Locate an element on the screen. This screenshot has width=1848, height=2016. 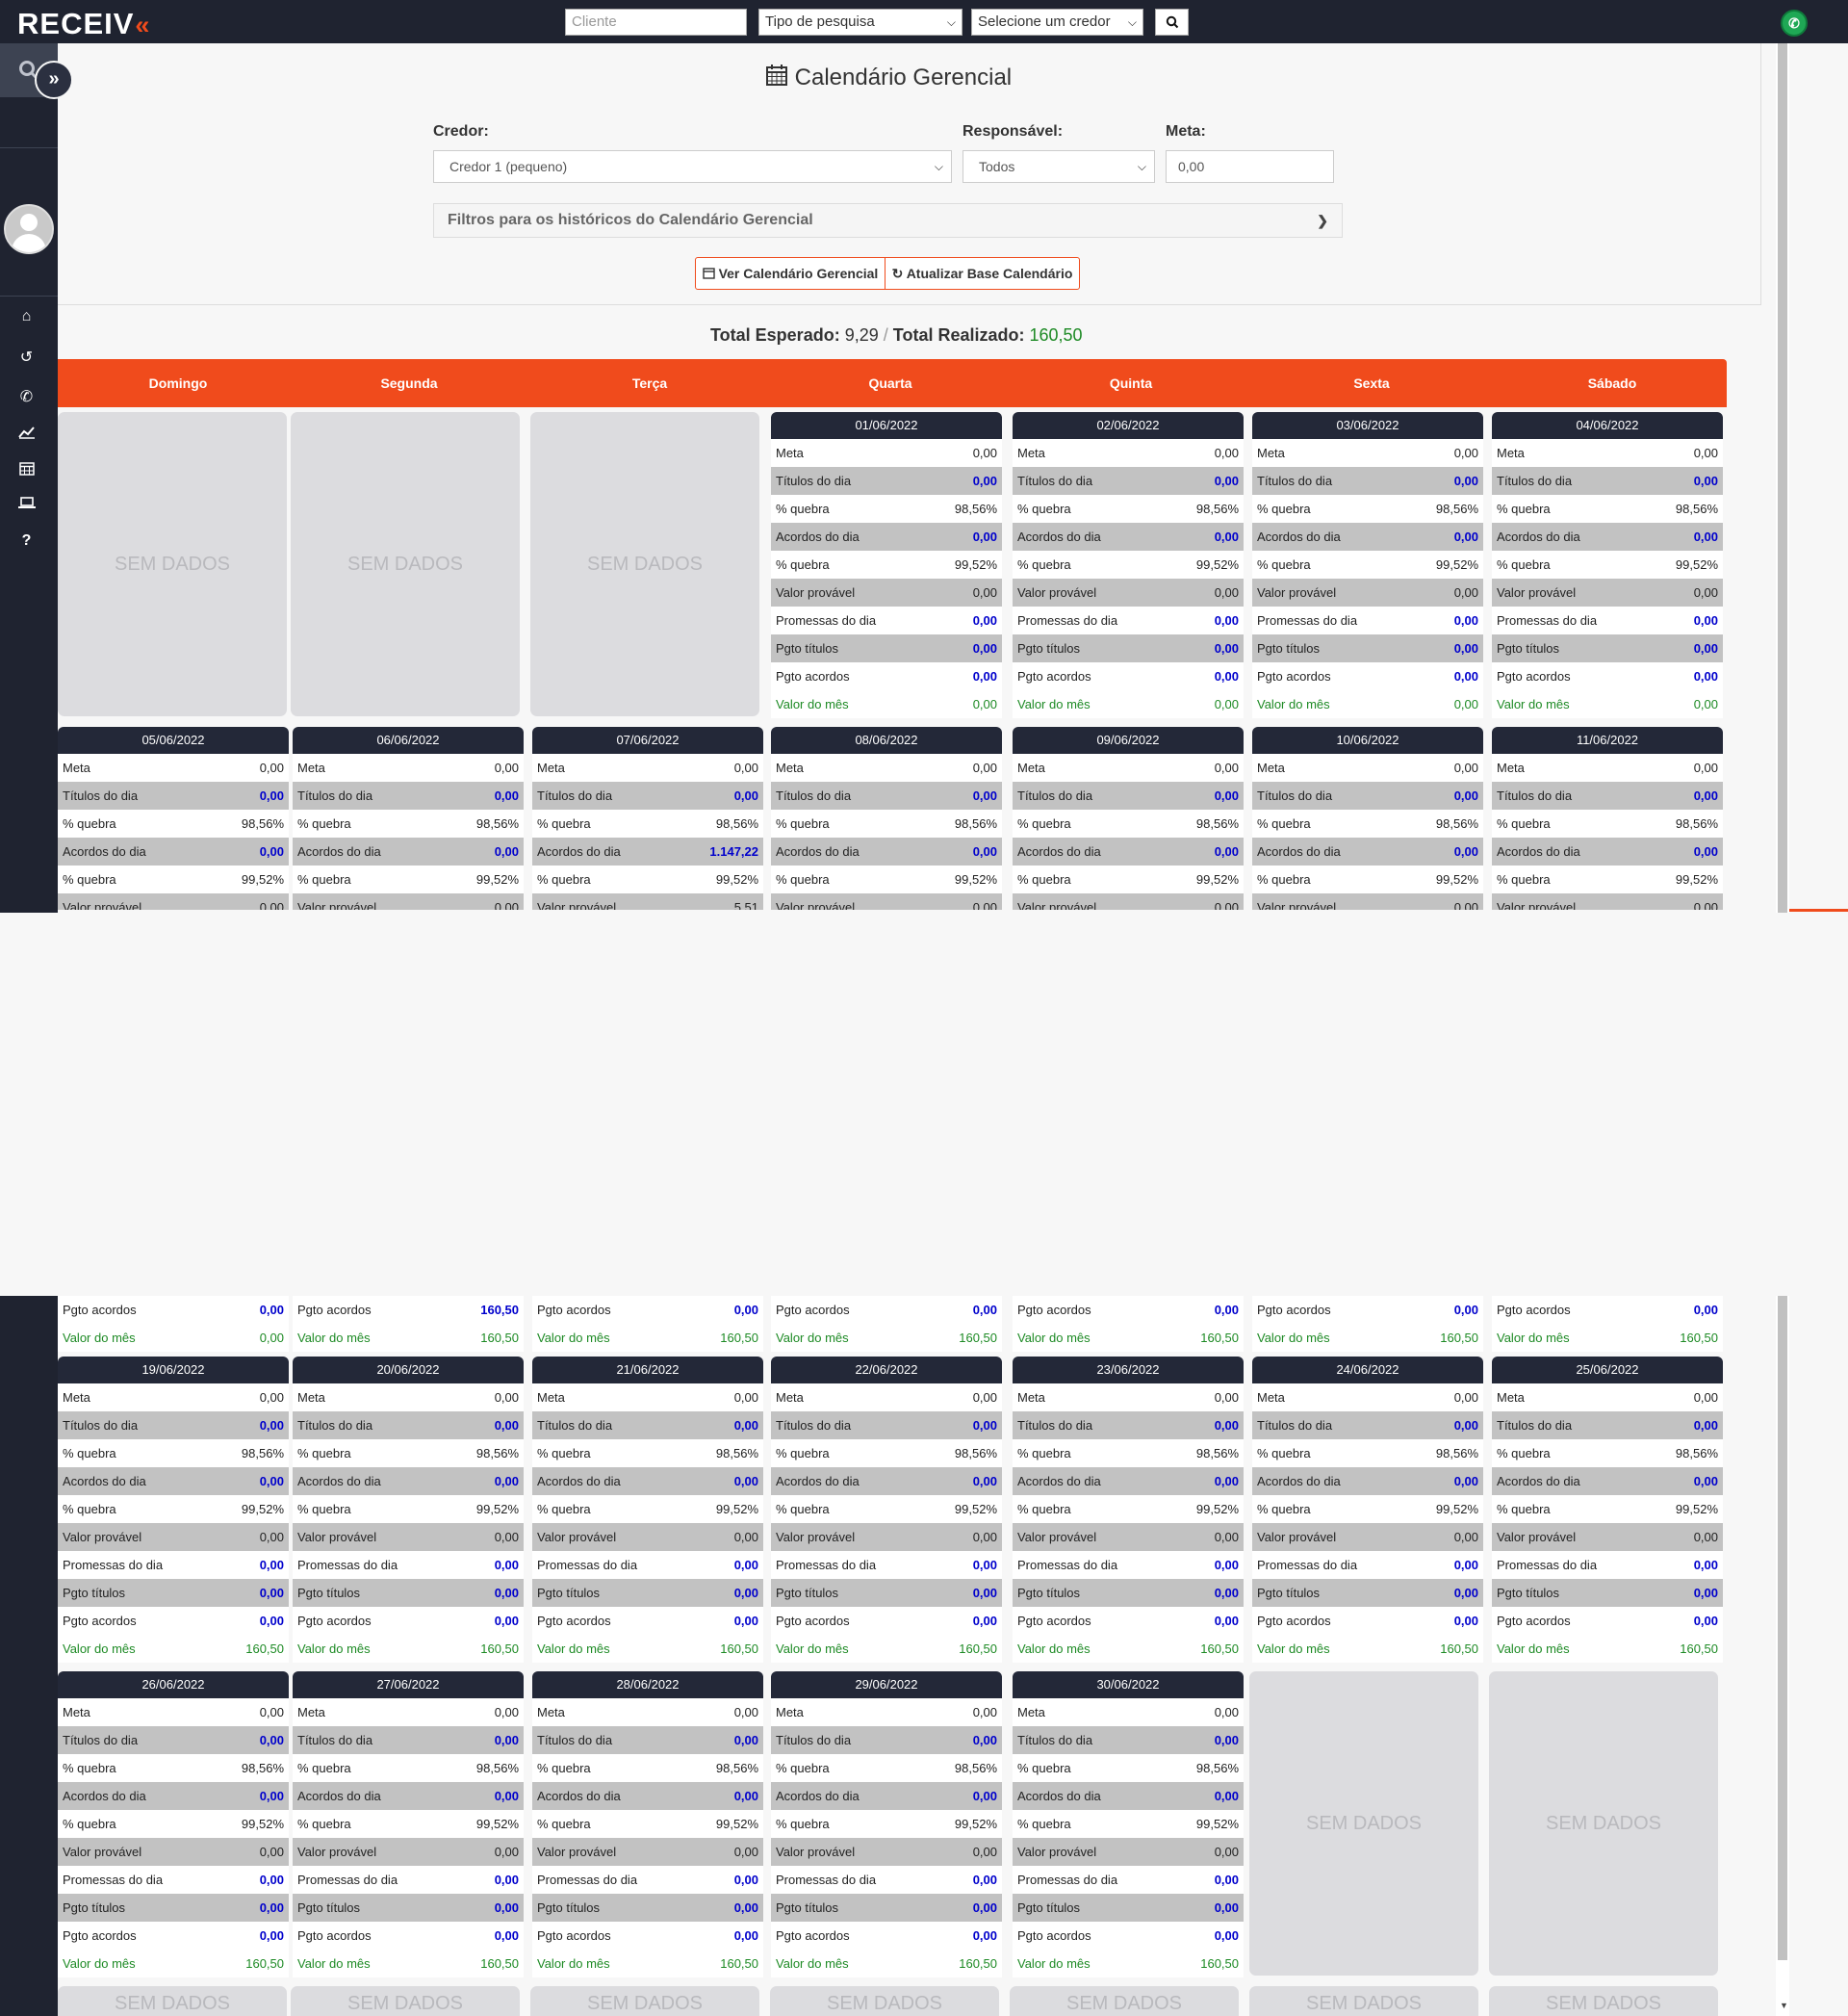
ver-calendario-button: Ver Calendário Gerencial is located at coordinates (790, 273).